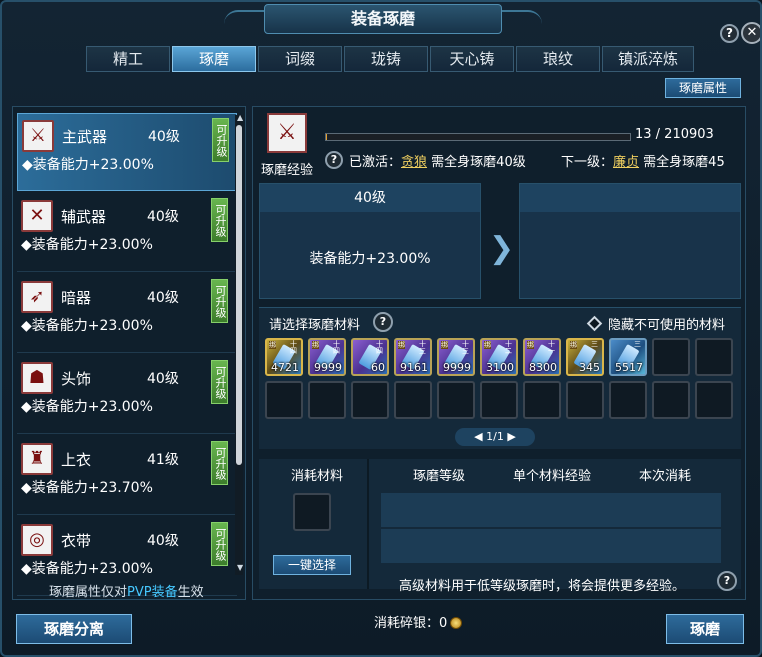  I want to click on help-button: ?, so click(729, 33).